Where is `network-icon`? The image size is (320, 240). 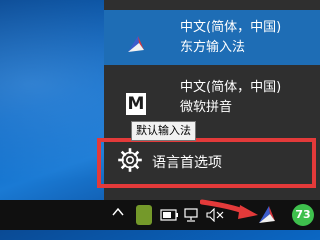
network-icon is located at coordinates (191, 215).